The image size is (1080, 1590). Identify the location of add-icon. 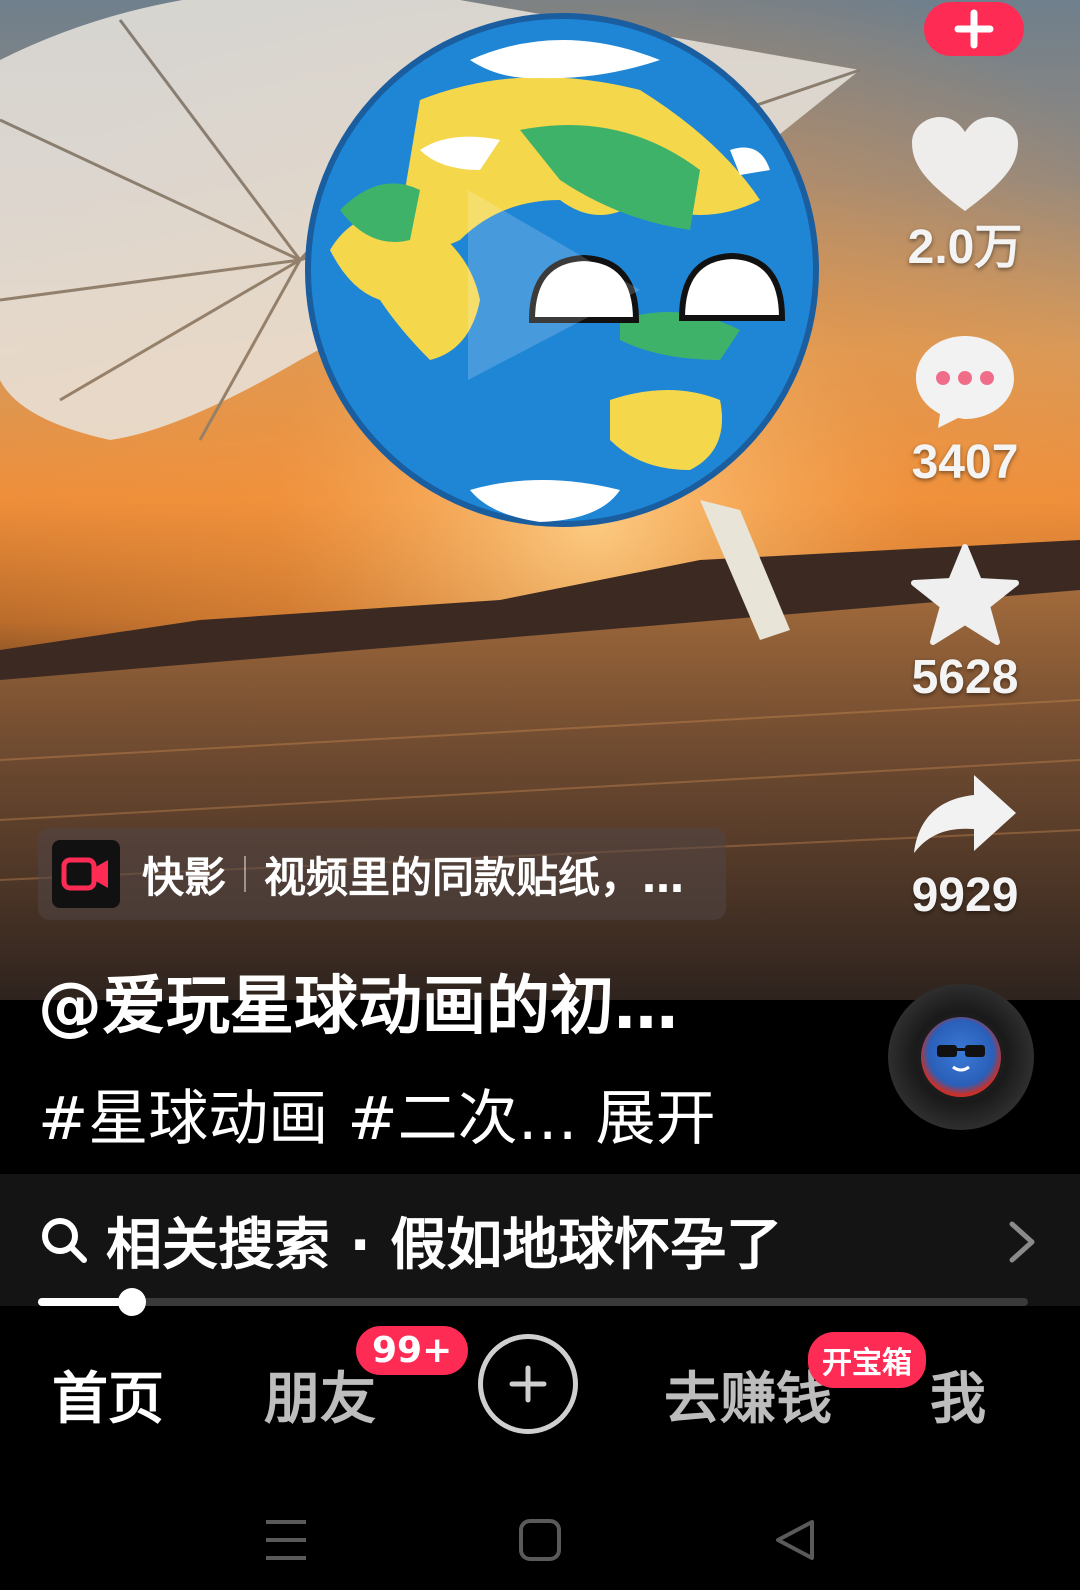
(528, 1384).